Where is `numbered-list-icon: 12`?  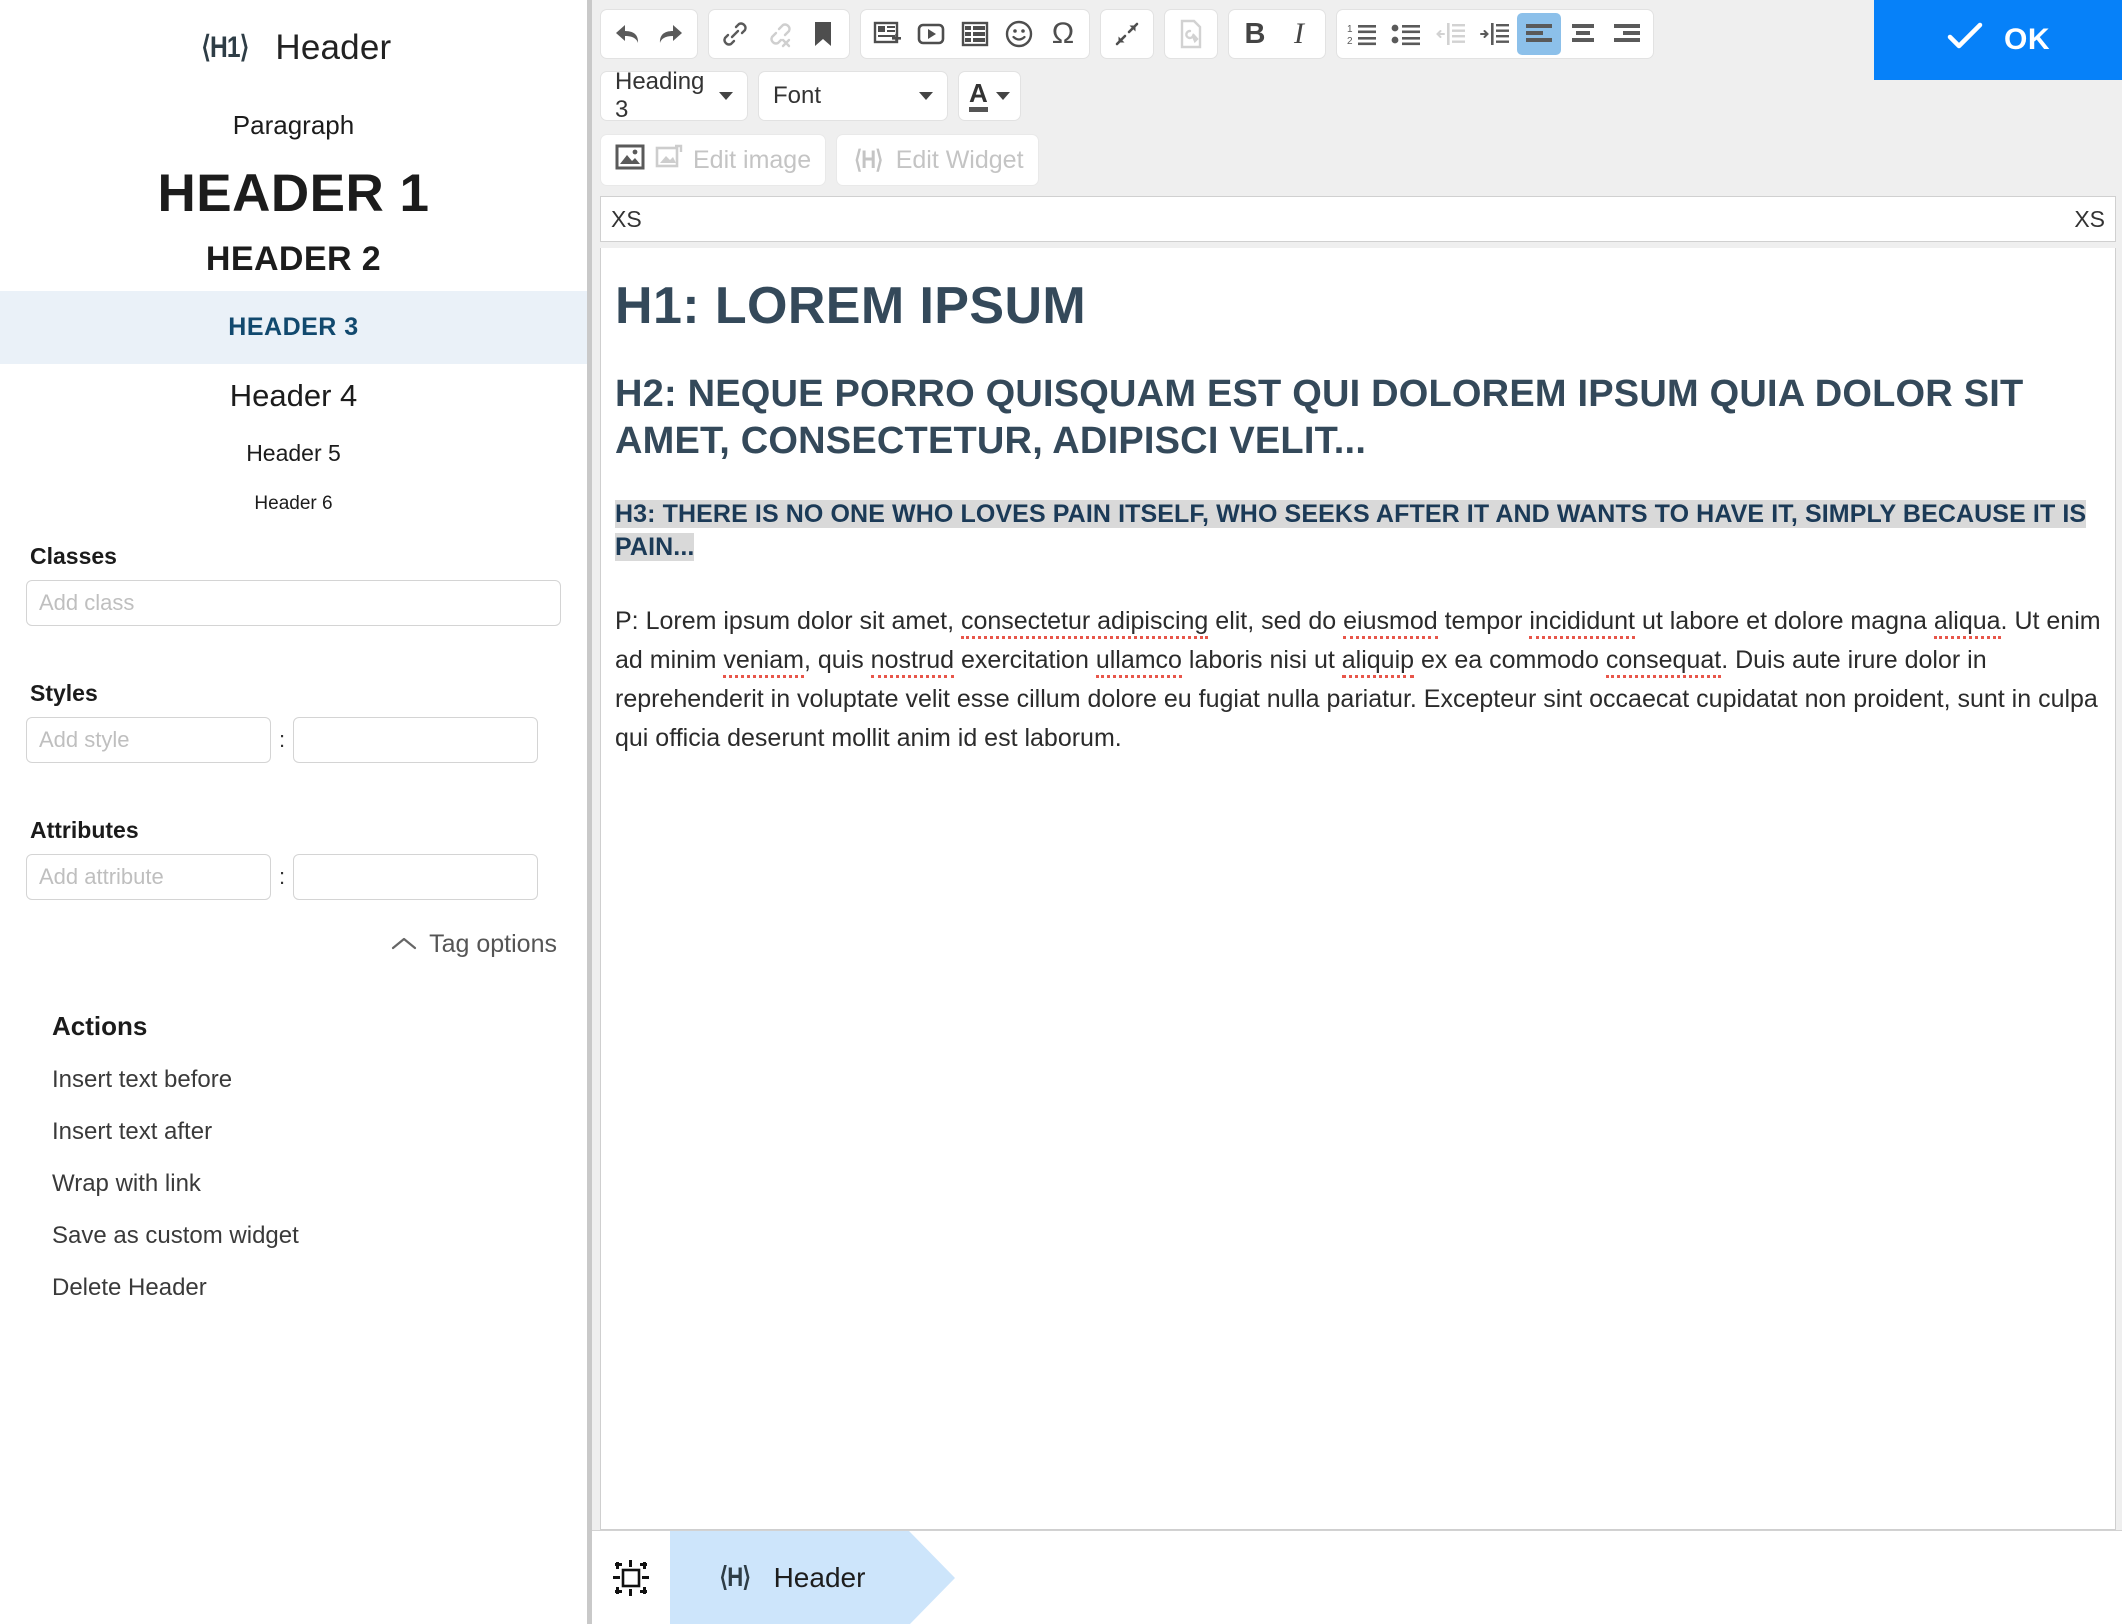
numbered-list-icon: 12 is located at coordinates (1363, 34).